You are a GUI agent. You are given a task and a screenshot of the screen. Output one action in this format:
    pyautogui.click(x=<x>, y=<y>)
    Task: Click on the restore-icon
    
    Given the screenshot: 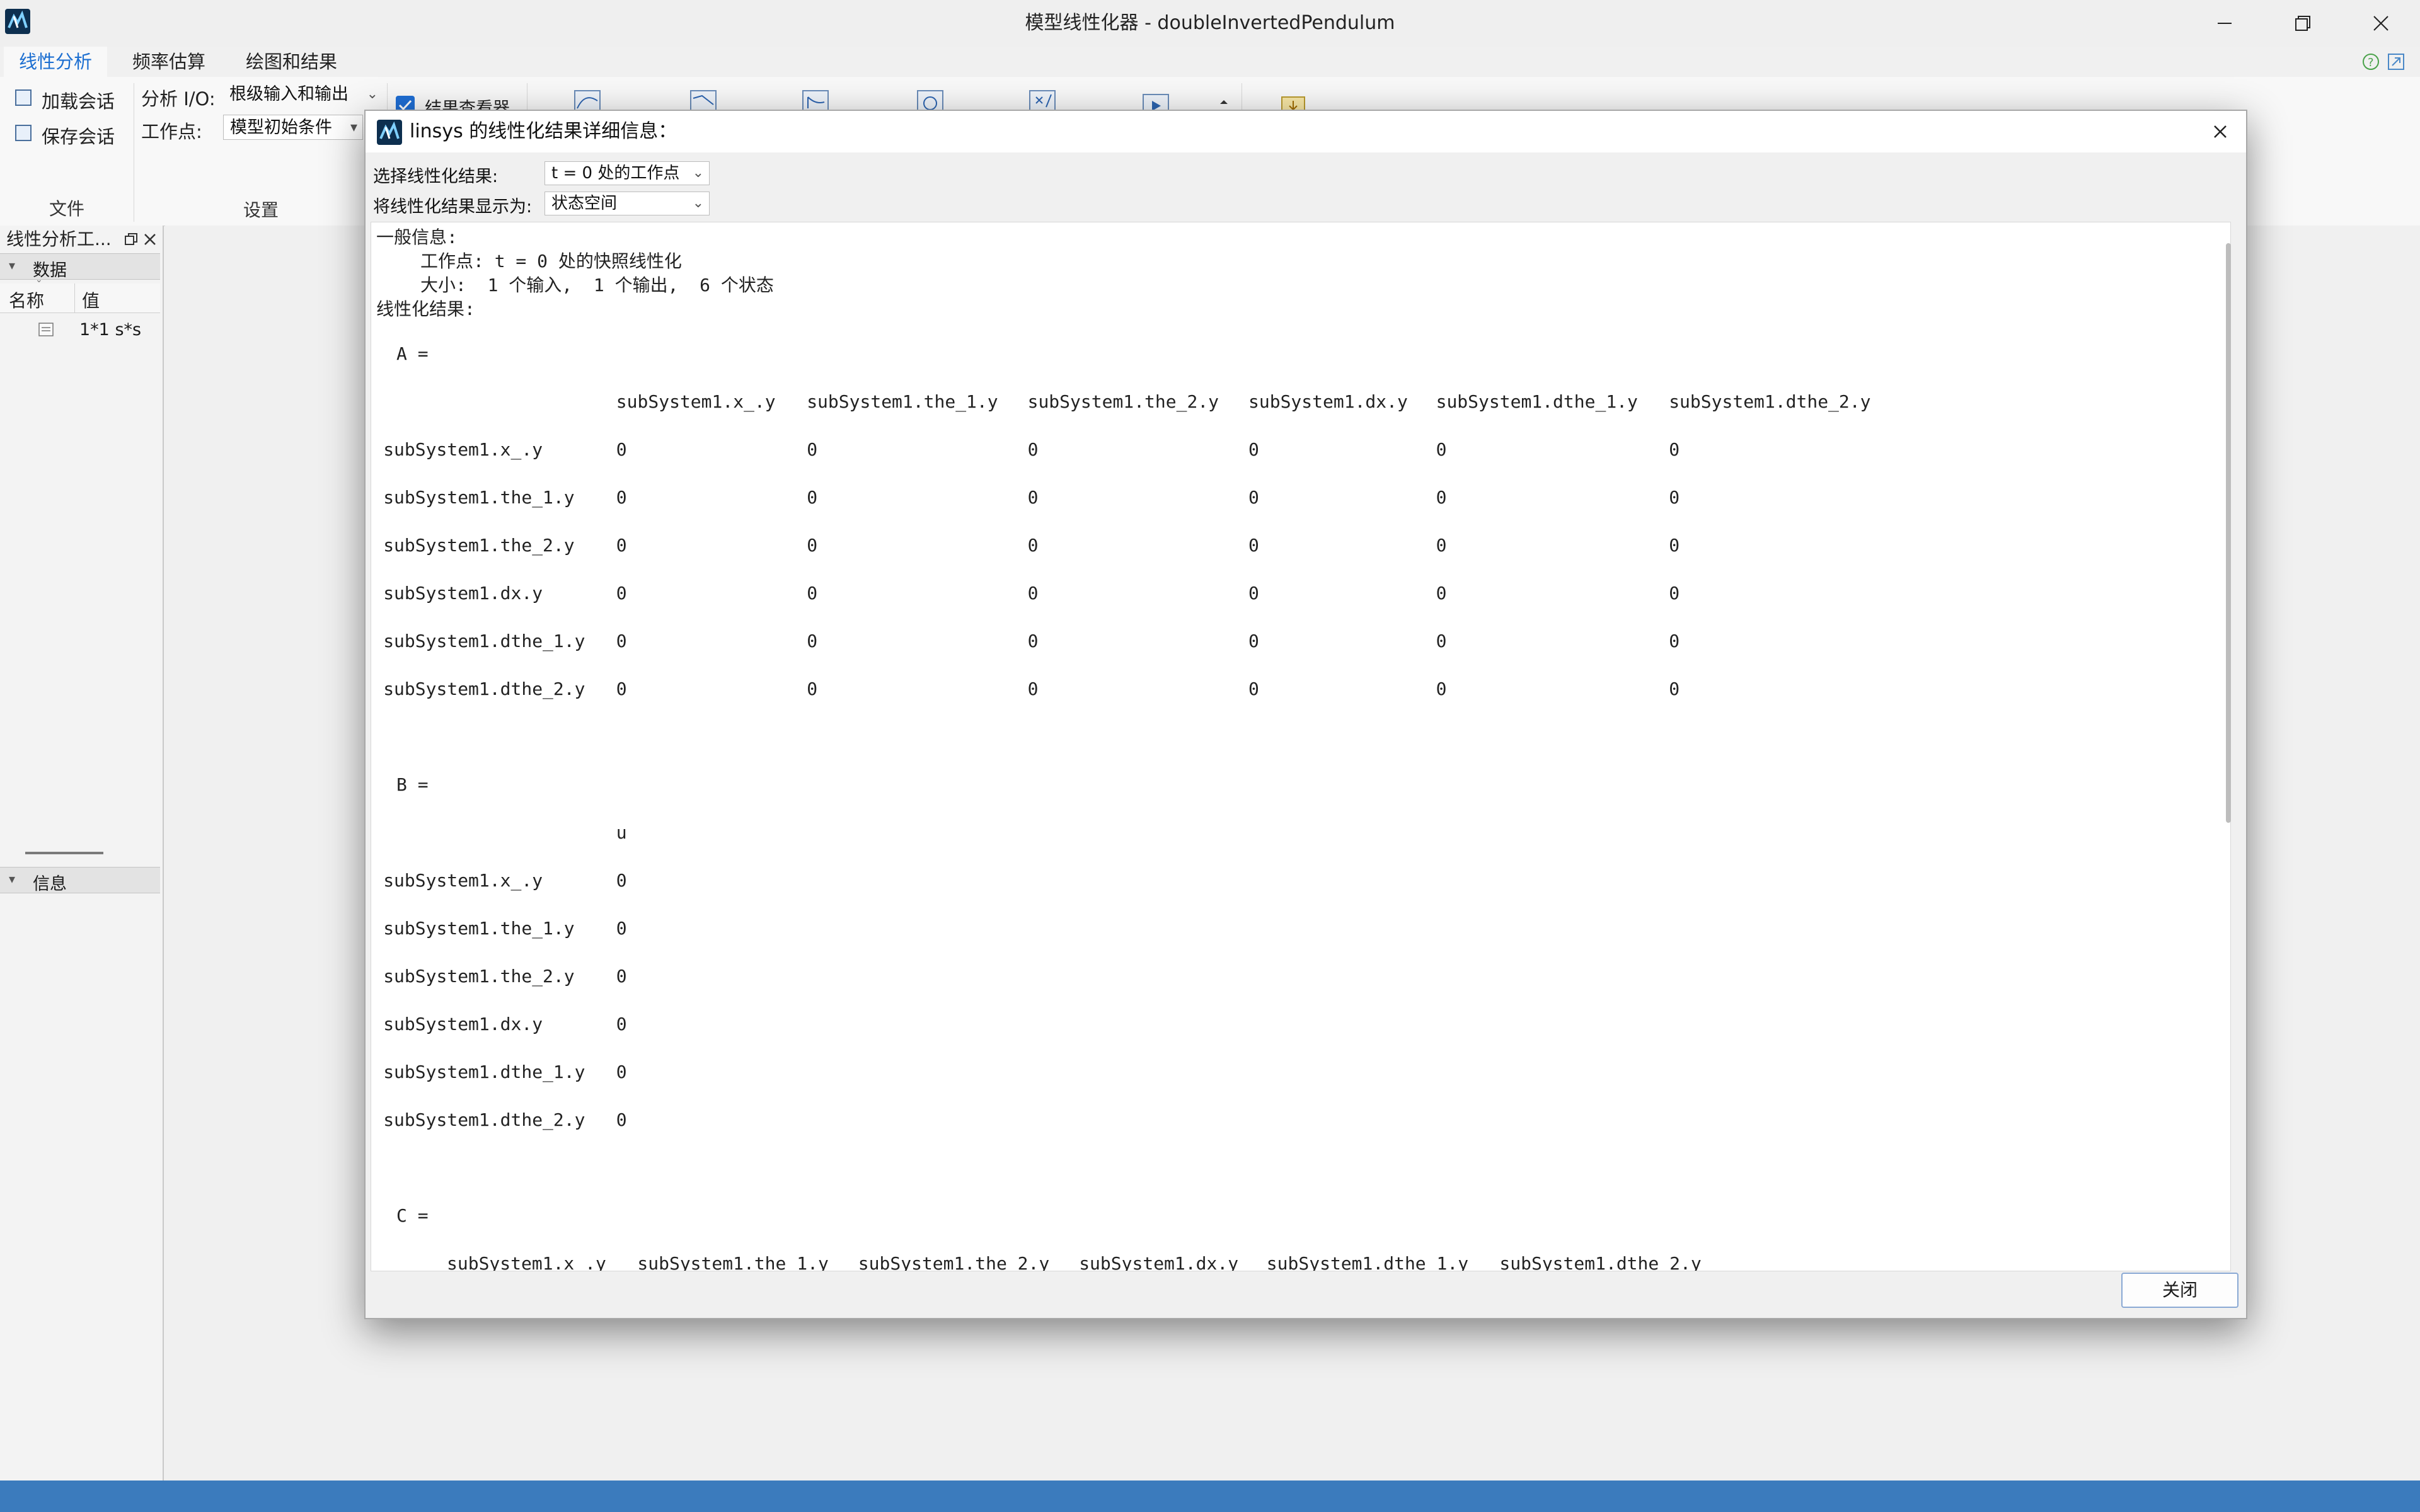 What is the action you would take?
    pyautogui.click(x=2302, y=23)
    